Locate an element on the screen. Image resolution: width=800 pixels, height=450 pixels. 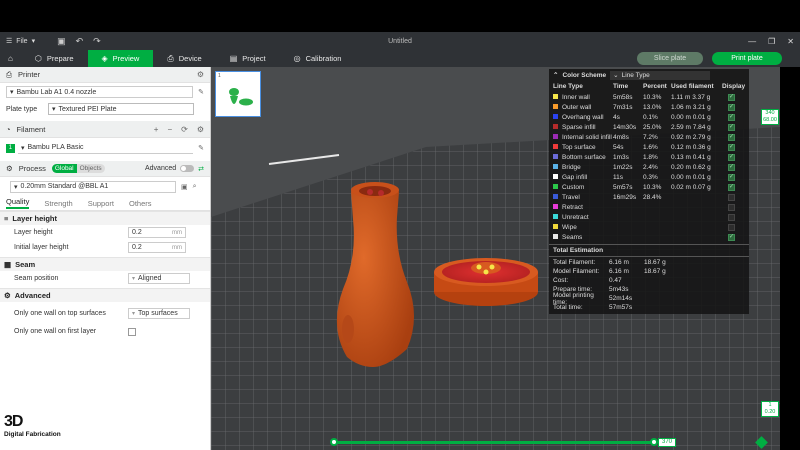
edit-filament-icon: ✎ is located at coordinates (201, 148).